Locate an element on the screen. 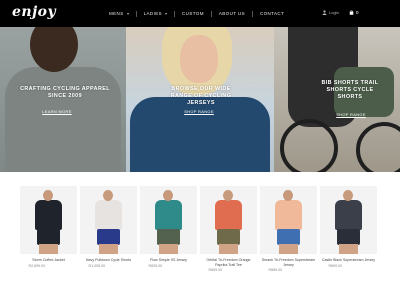  nav-label: MENS is located at coordinates (116, 13).